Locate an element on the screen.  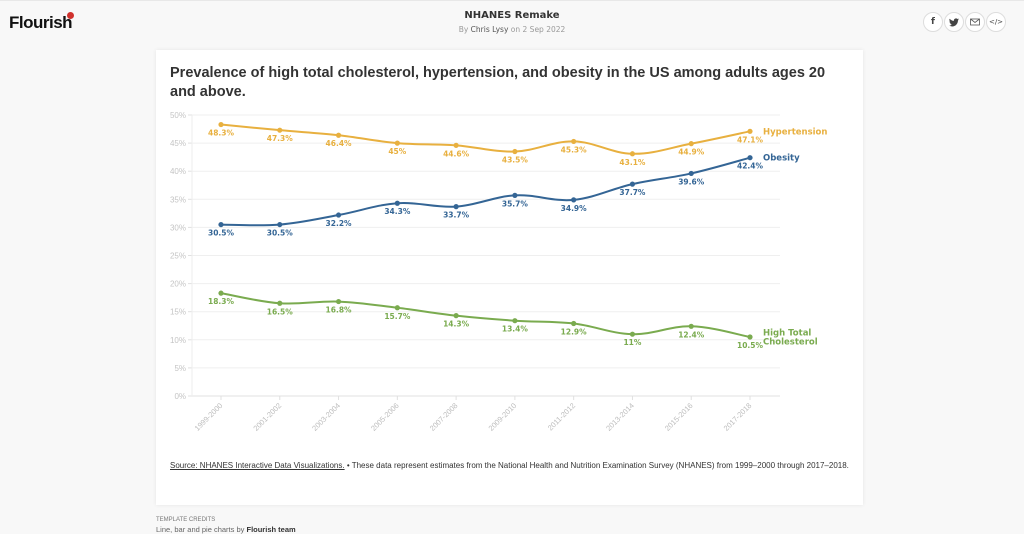
data-label: 47.3% is located at coordinates (280, 138).